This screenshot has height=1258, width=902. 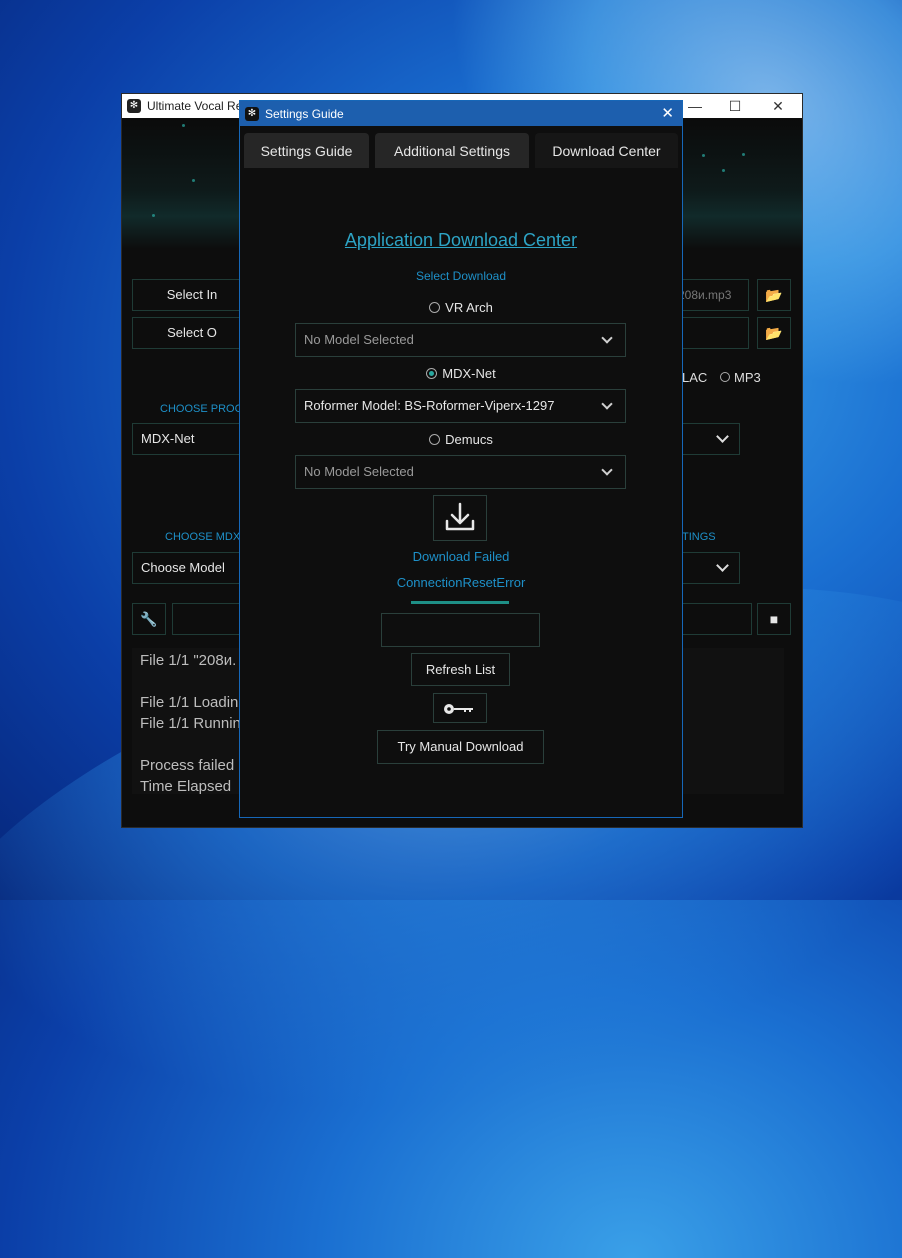 I want to click on demucs-model-value: No Model Selected, so click(x=359, y=471).